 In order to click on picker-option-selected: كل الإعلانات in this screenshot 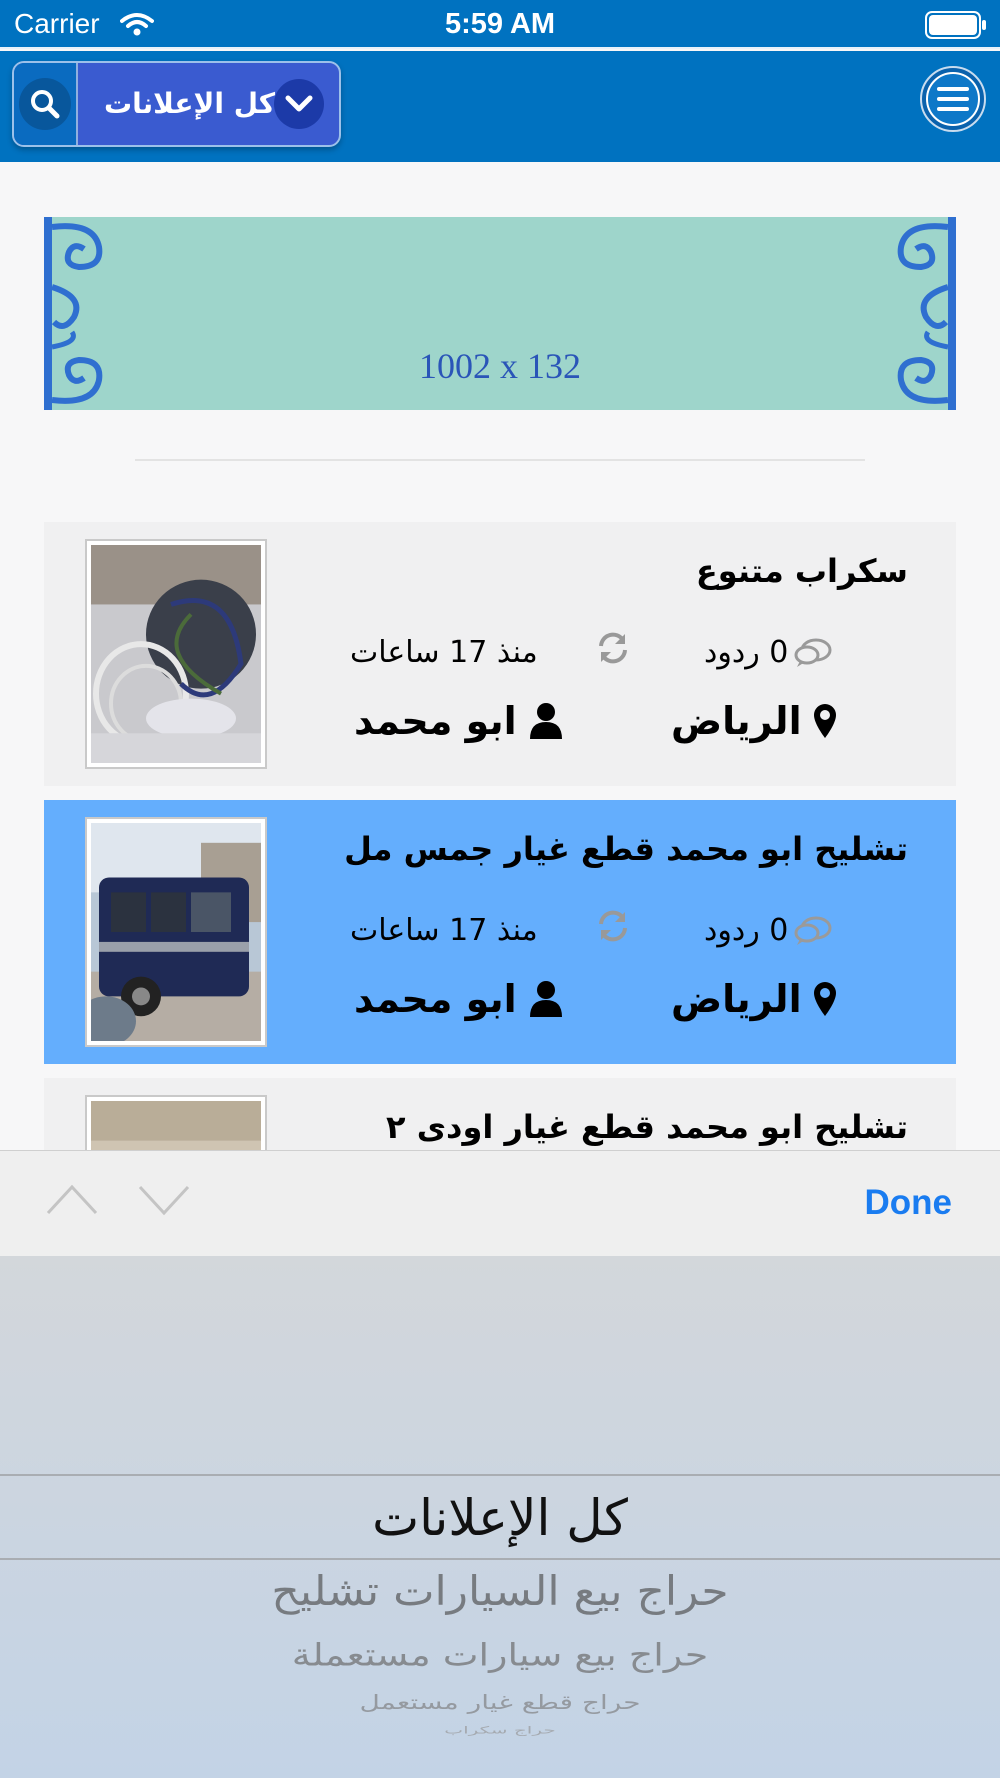, I will do `click(500, 1518)`.